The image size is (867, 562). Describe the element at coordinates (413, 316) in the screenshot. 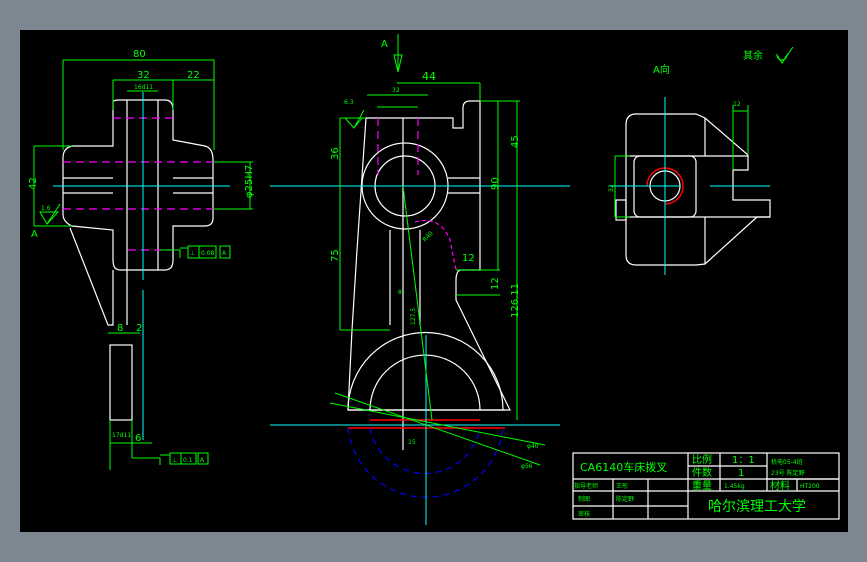

I see `dim-127-5: 127.5` at that location.